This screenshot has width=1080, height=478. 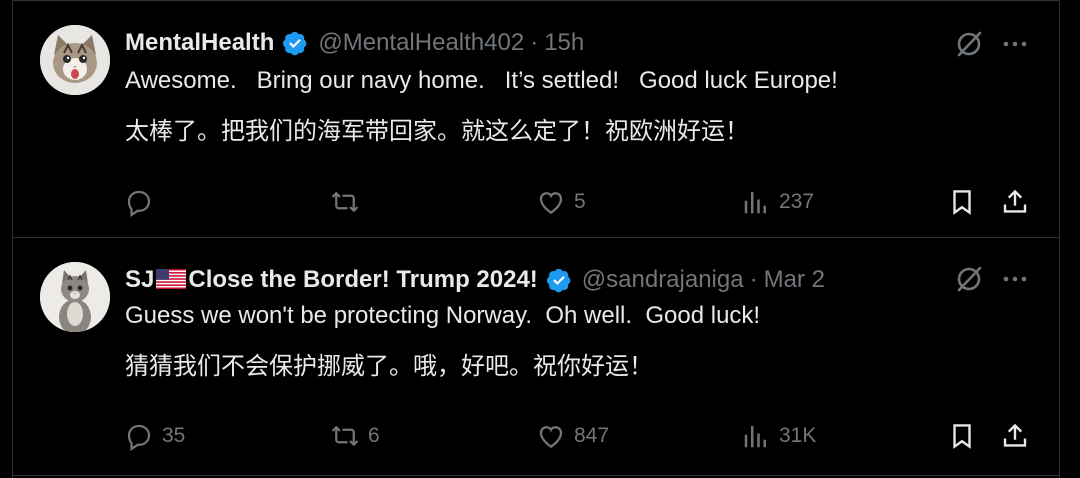 I want to click on like-count: 847, so click(x=592, y=435).